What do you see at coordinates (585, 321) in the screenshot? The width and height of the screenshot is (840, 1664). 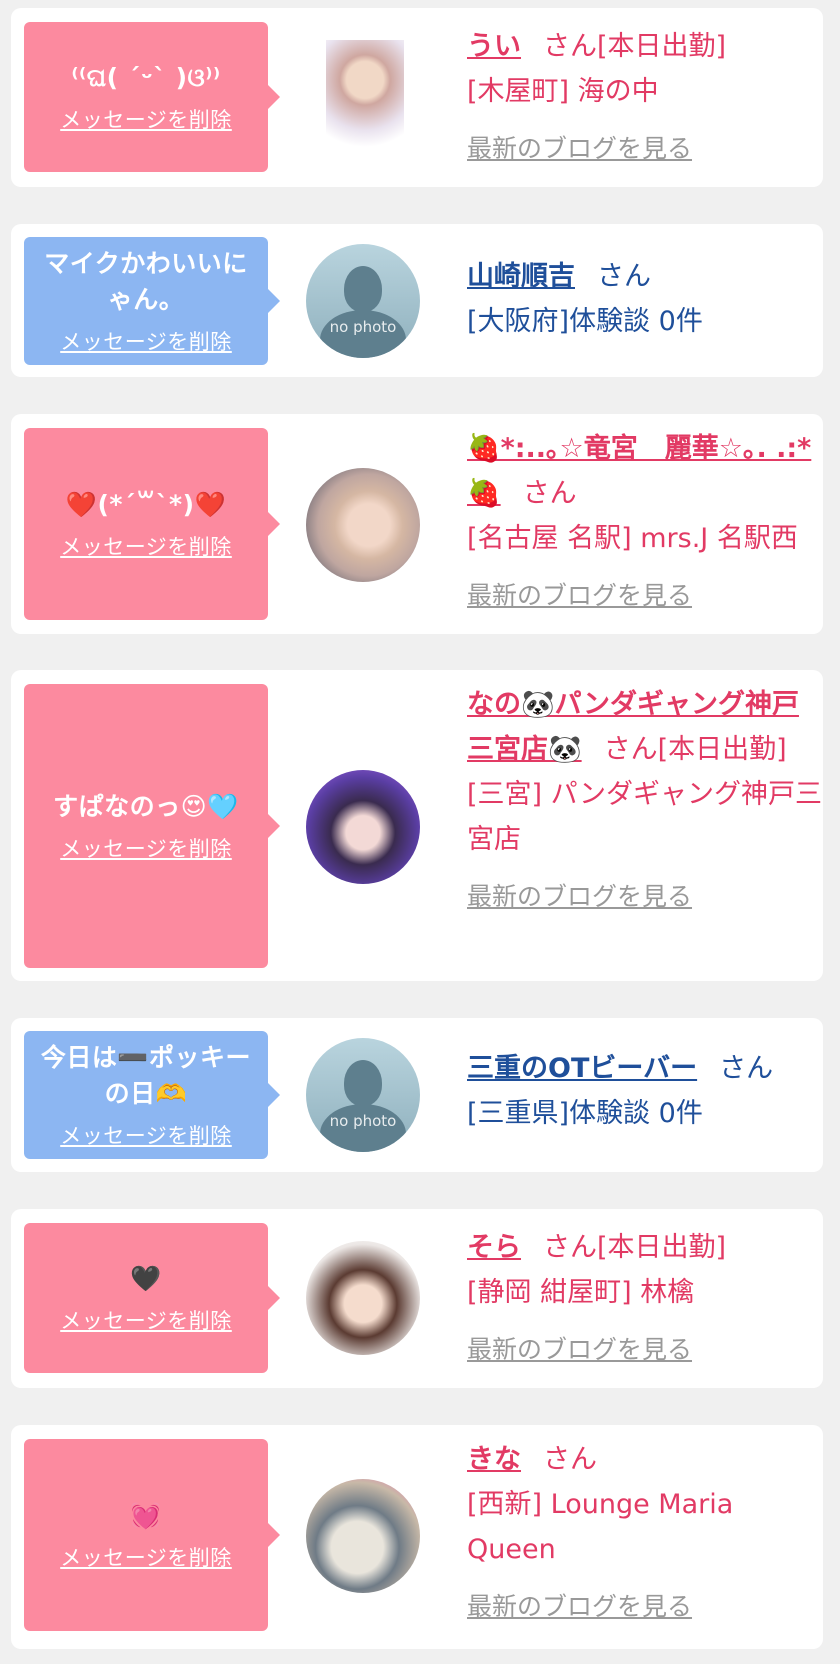 I see `review-location: [大阪府]体験談 0件` at bounding box center [585, 321].